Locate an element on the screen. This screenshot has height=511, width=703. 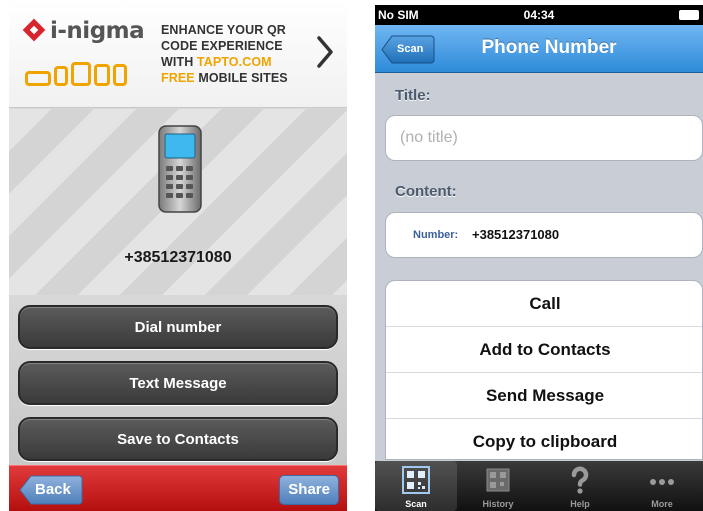
clock-text: 04:34 is located at coordinates (539, 15).